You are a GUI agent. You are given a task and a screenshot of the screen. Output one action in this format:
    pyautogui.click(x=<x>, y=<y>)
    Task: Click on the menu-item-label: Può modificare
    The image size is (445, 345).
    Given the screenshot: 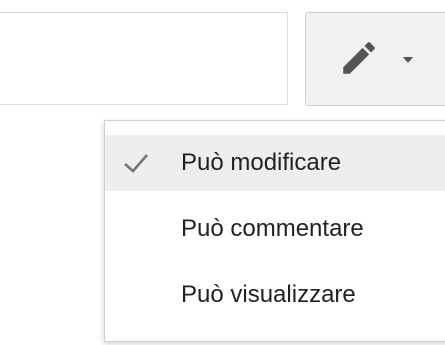 What is the action you would take?
    pyautogui.click(x=261, y=162)
    